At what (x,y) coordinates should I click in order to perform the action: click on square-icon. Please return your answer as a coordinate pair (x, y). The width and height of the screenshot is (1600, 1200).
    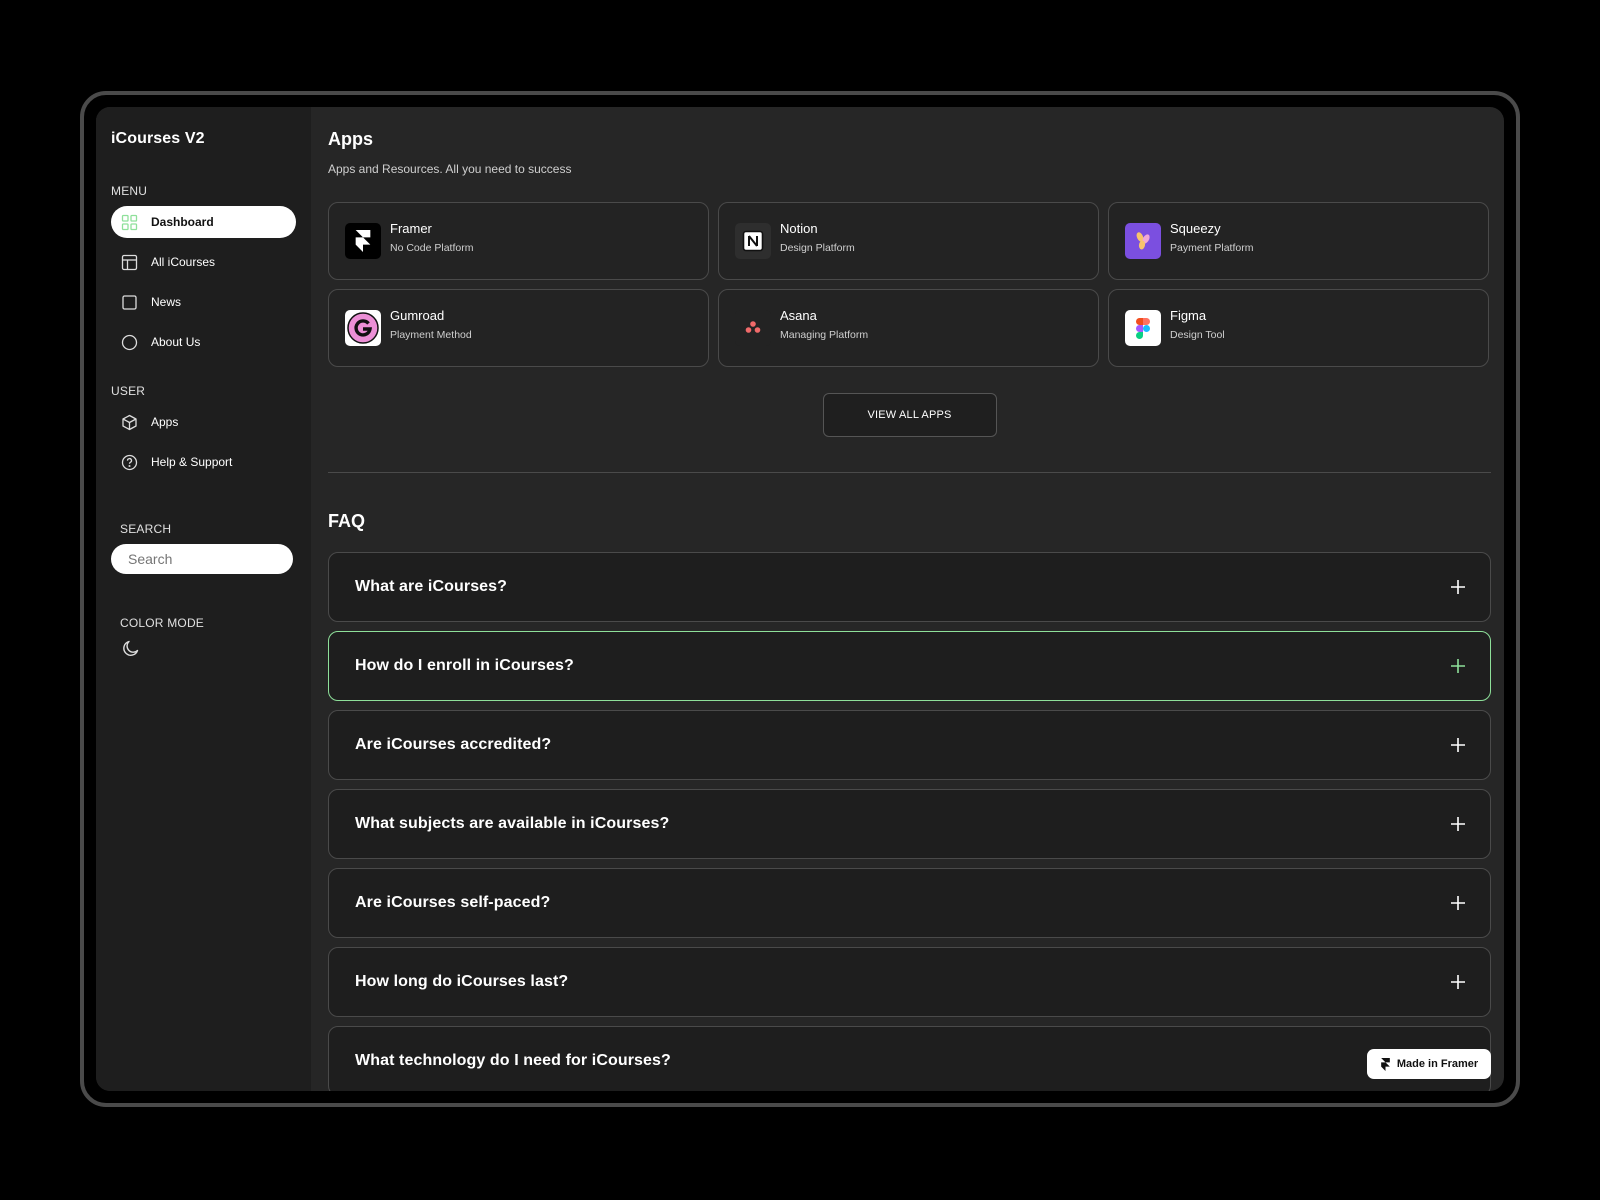
    Looking at the image, I should click on (129, 302).